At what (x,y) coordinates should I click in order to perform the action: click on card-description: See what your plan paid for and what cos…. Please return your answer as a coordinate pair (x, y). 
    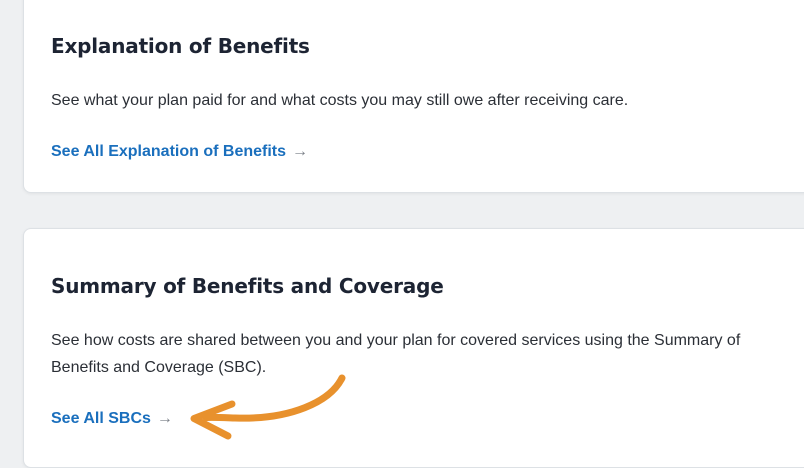
    Looking at the image, I should click on (340, 100).